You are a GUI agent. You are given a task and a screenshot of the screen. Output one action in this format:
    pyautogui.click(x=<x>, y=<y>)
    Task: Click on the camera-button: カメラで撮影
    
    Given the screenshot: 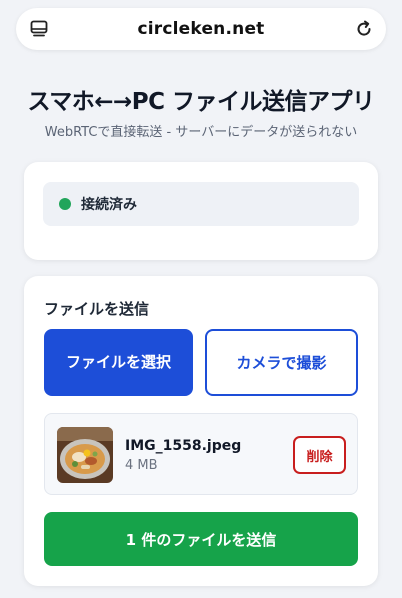 What is the action you would take?
    pyautogui.click(x=281, y=362)
    